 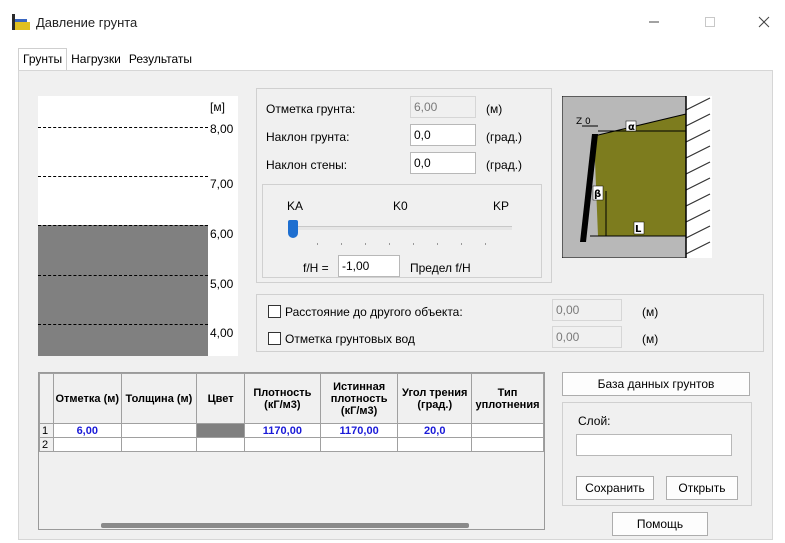 I want to click on cell-friction: 20,0, so click(x=435, y=430).